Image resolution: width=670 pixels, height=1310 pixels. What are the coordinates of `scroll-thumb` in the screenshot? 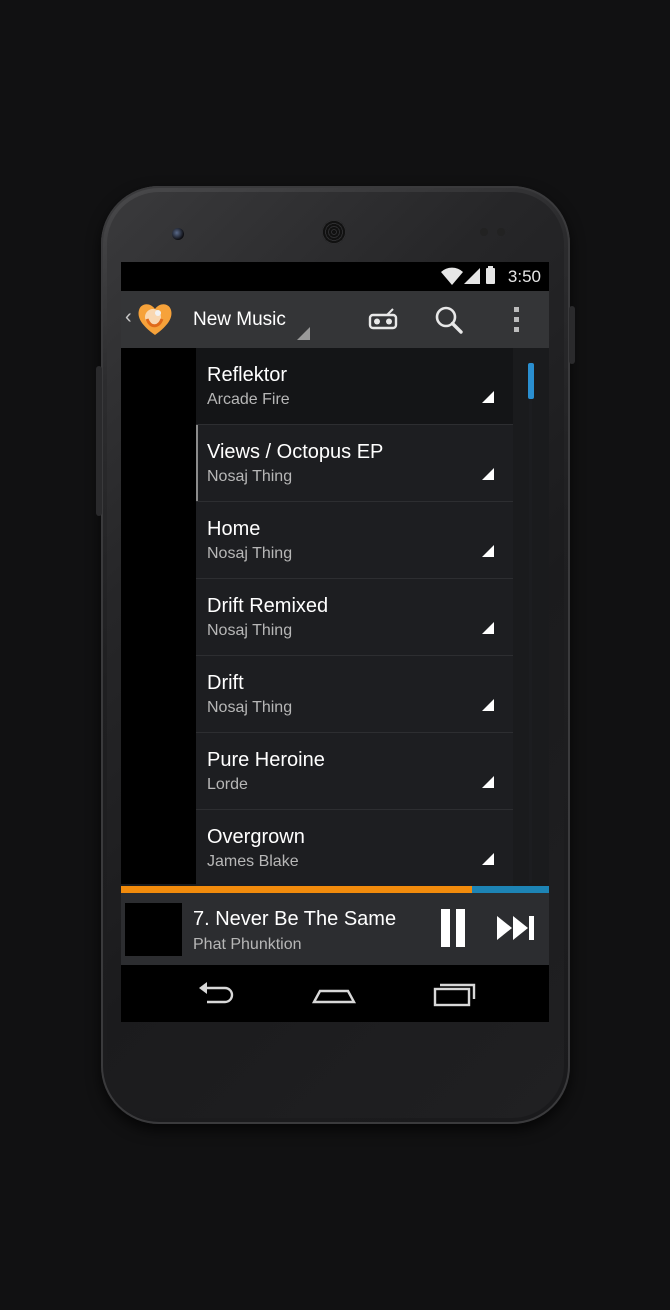 It's located at (531, 381).